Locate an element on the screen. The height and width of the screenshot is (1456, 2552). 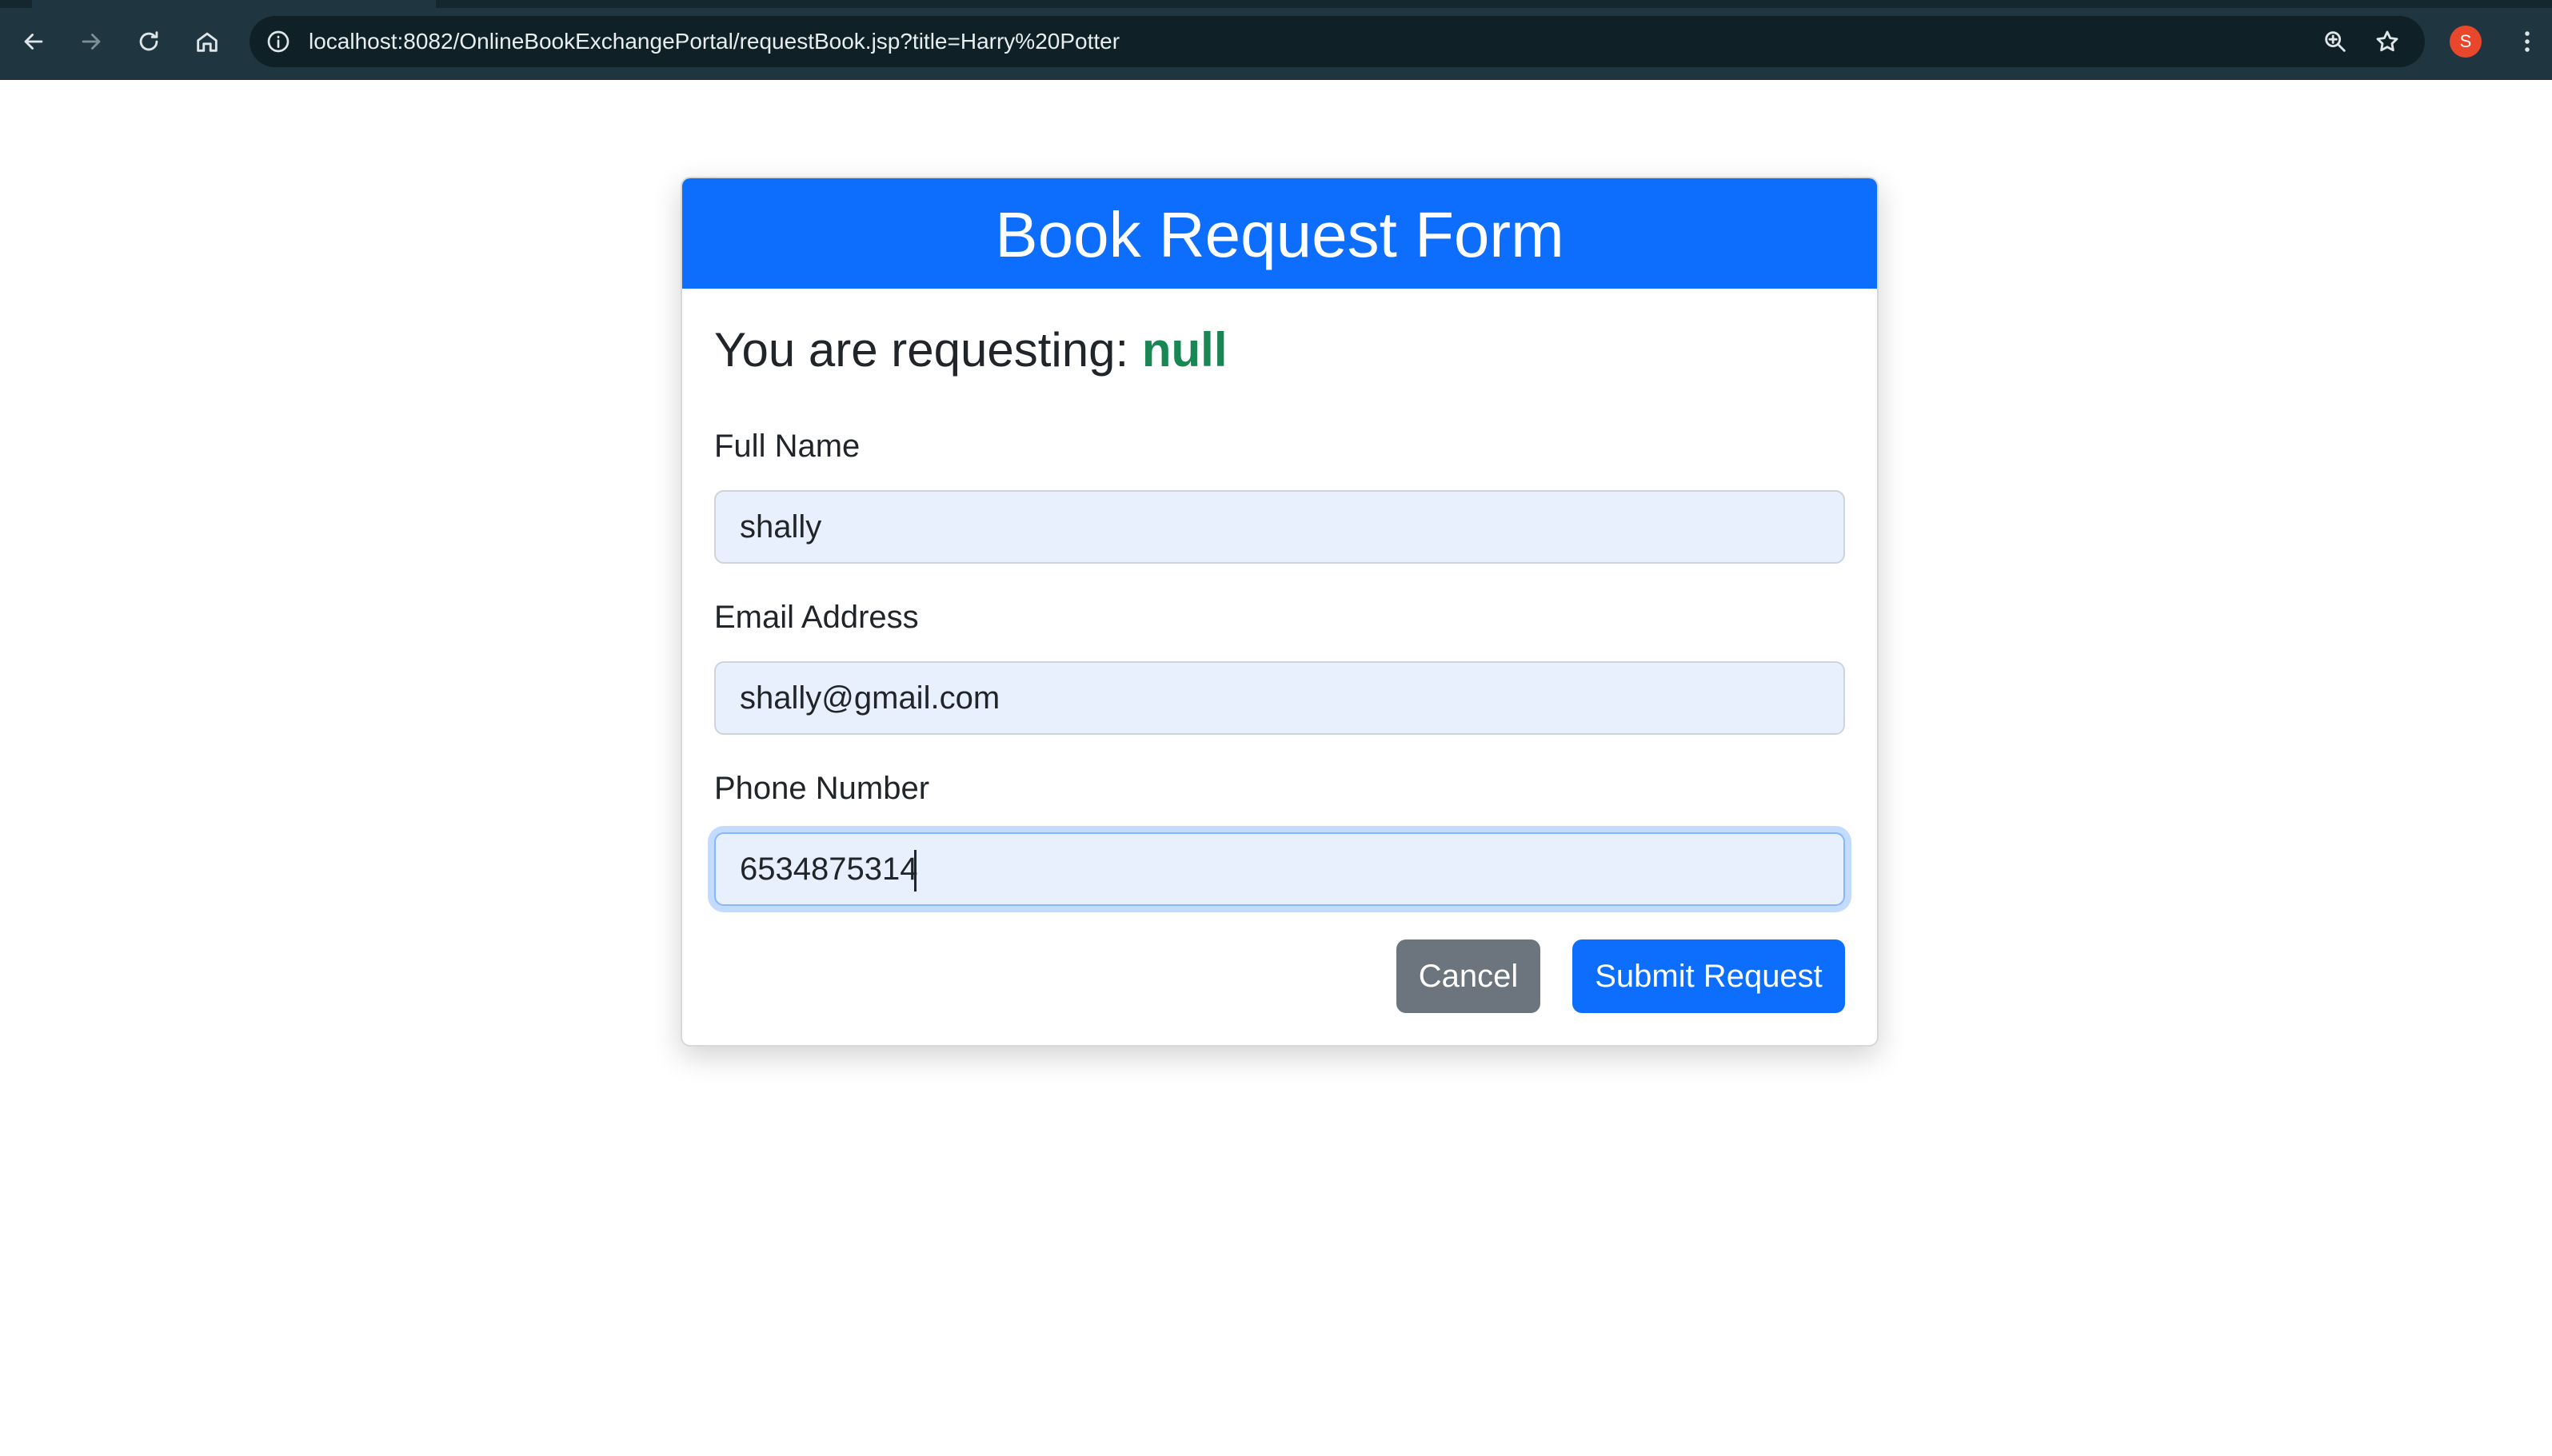
reload-icon is located at coordinates (148, 41).